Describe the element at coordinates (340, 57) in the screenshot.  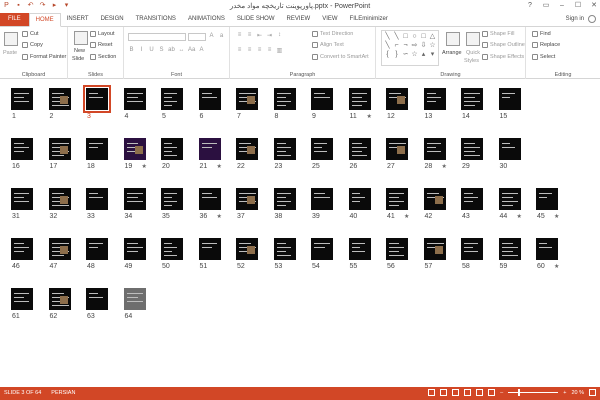
I see `convert-smartart-button: Convert to SmartArt` at that location.